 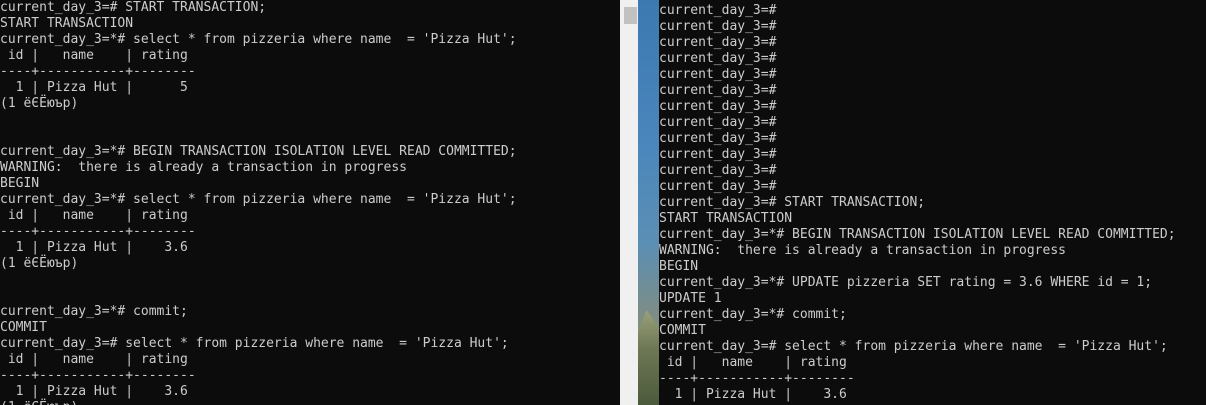 What do you see at coordinates (648, 202) in the screenshot?
I see `desktop-background-image` at bounding box center [648, 202].